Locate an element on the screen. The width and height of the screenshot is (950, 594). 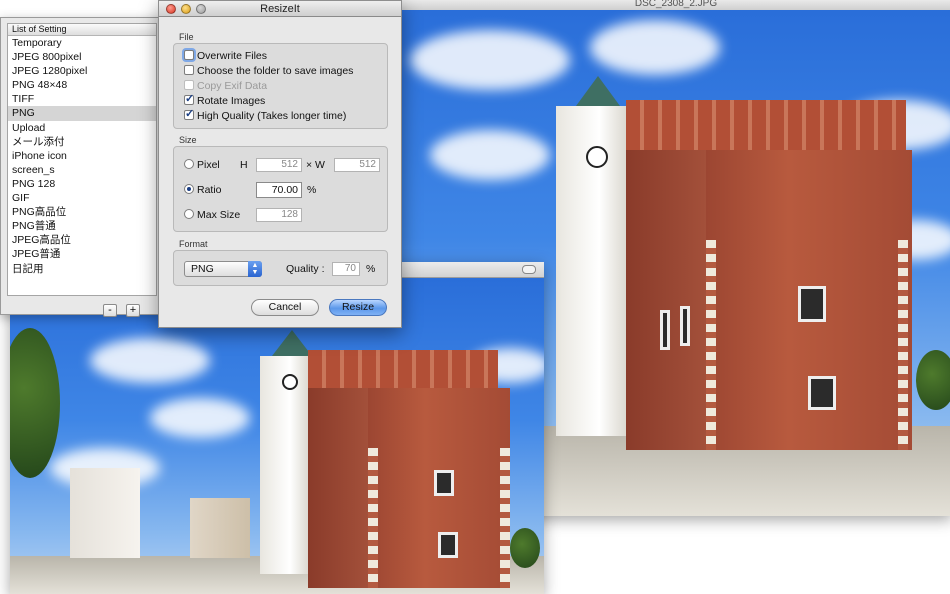
file-section-label: File is located at coordinates (186, 37).